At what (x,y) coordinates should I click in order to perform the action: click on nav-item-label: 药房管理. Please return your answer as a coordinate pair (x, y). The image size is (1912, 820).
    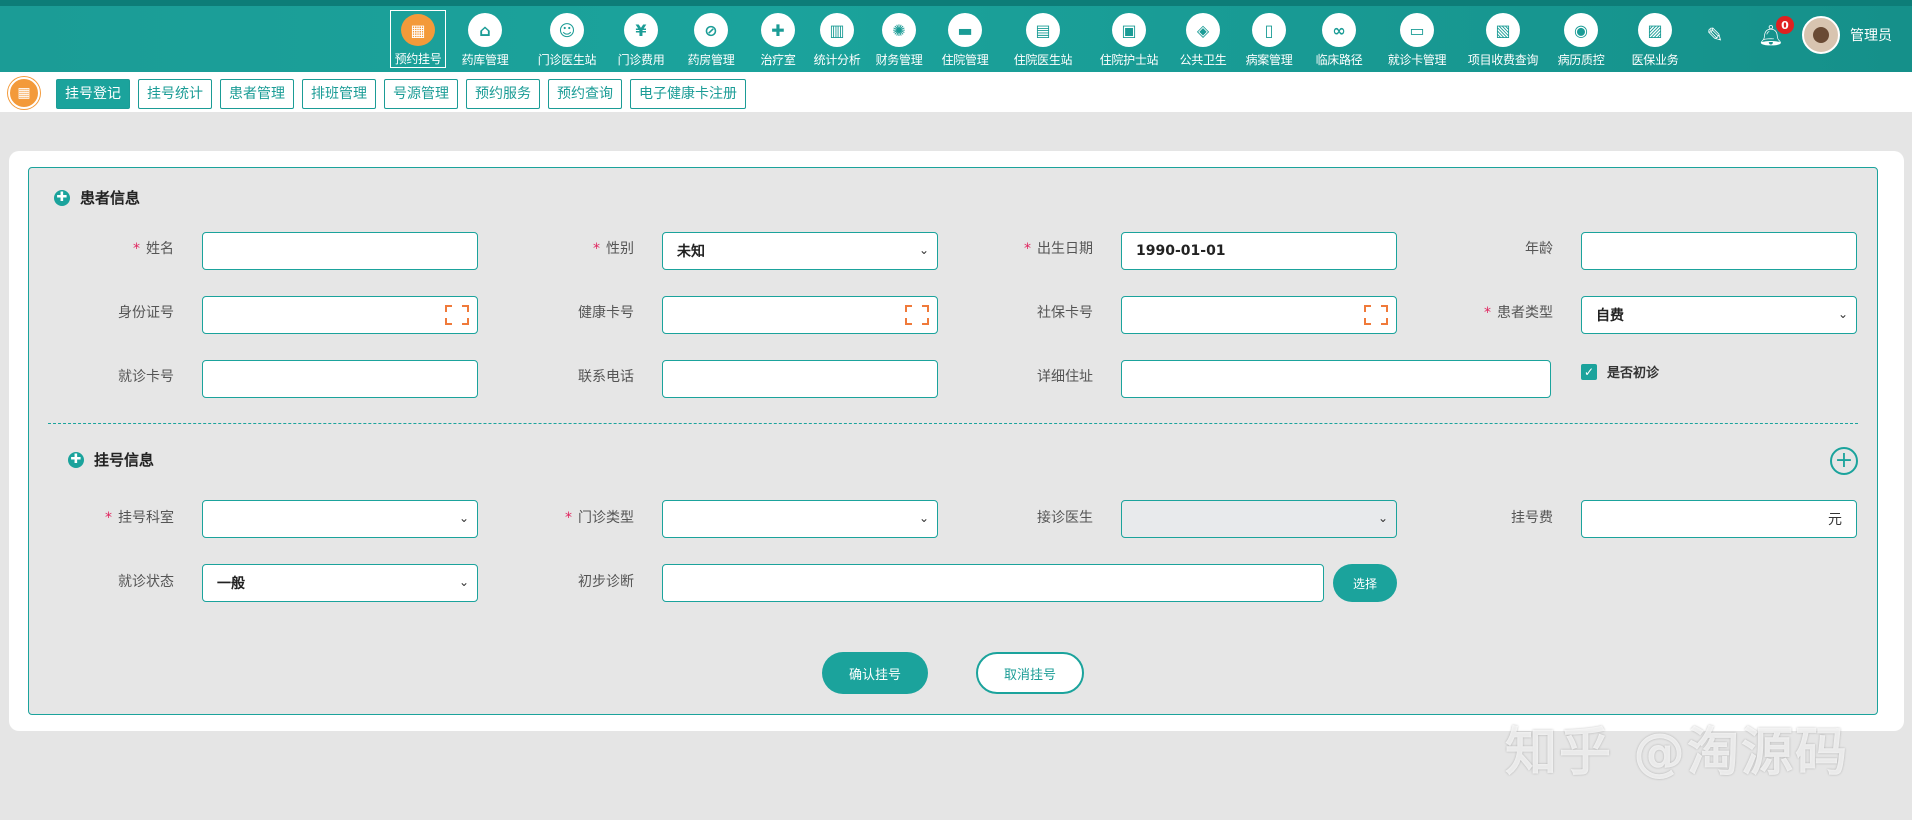
    Looking at the image, I should click on (711, 60).